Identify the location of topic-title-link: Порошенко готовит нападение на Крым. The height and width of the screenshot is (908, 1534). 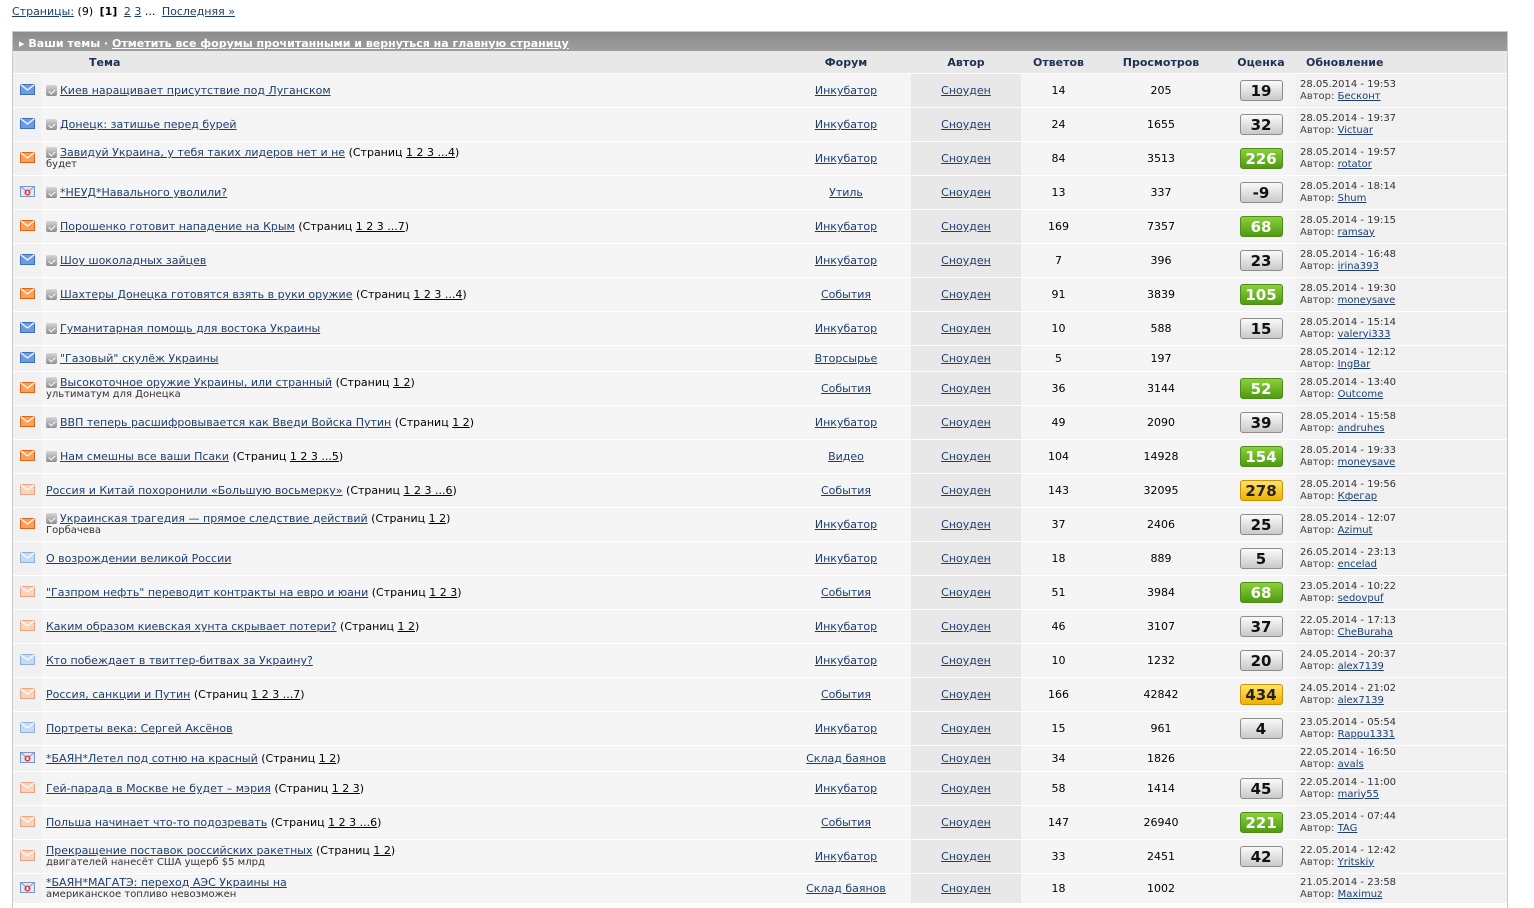
(177, 226).